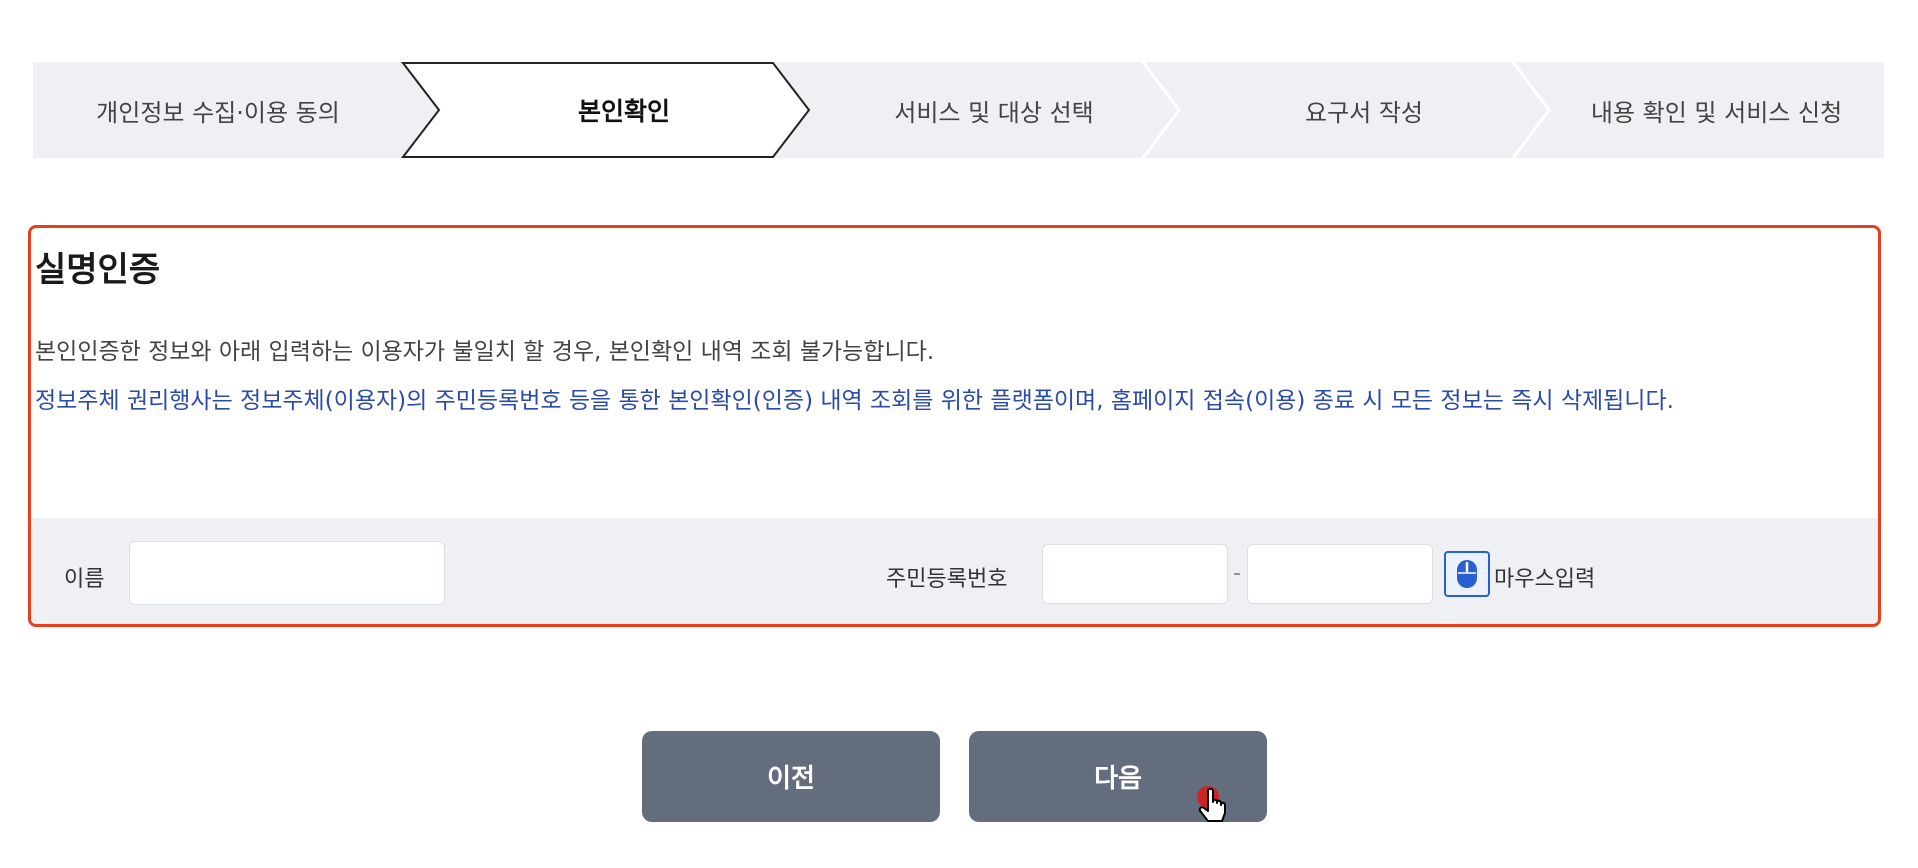  I want to click on rrn-front-input, so click(1135, 574).